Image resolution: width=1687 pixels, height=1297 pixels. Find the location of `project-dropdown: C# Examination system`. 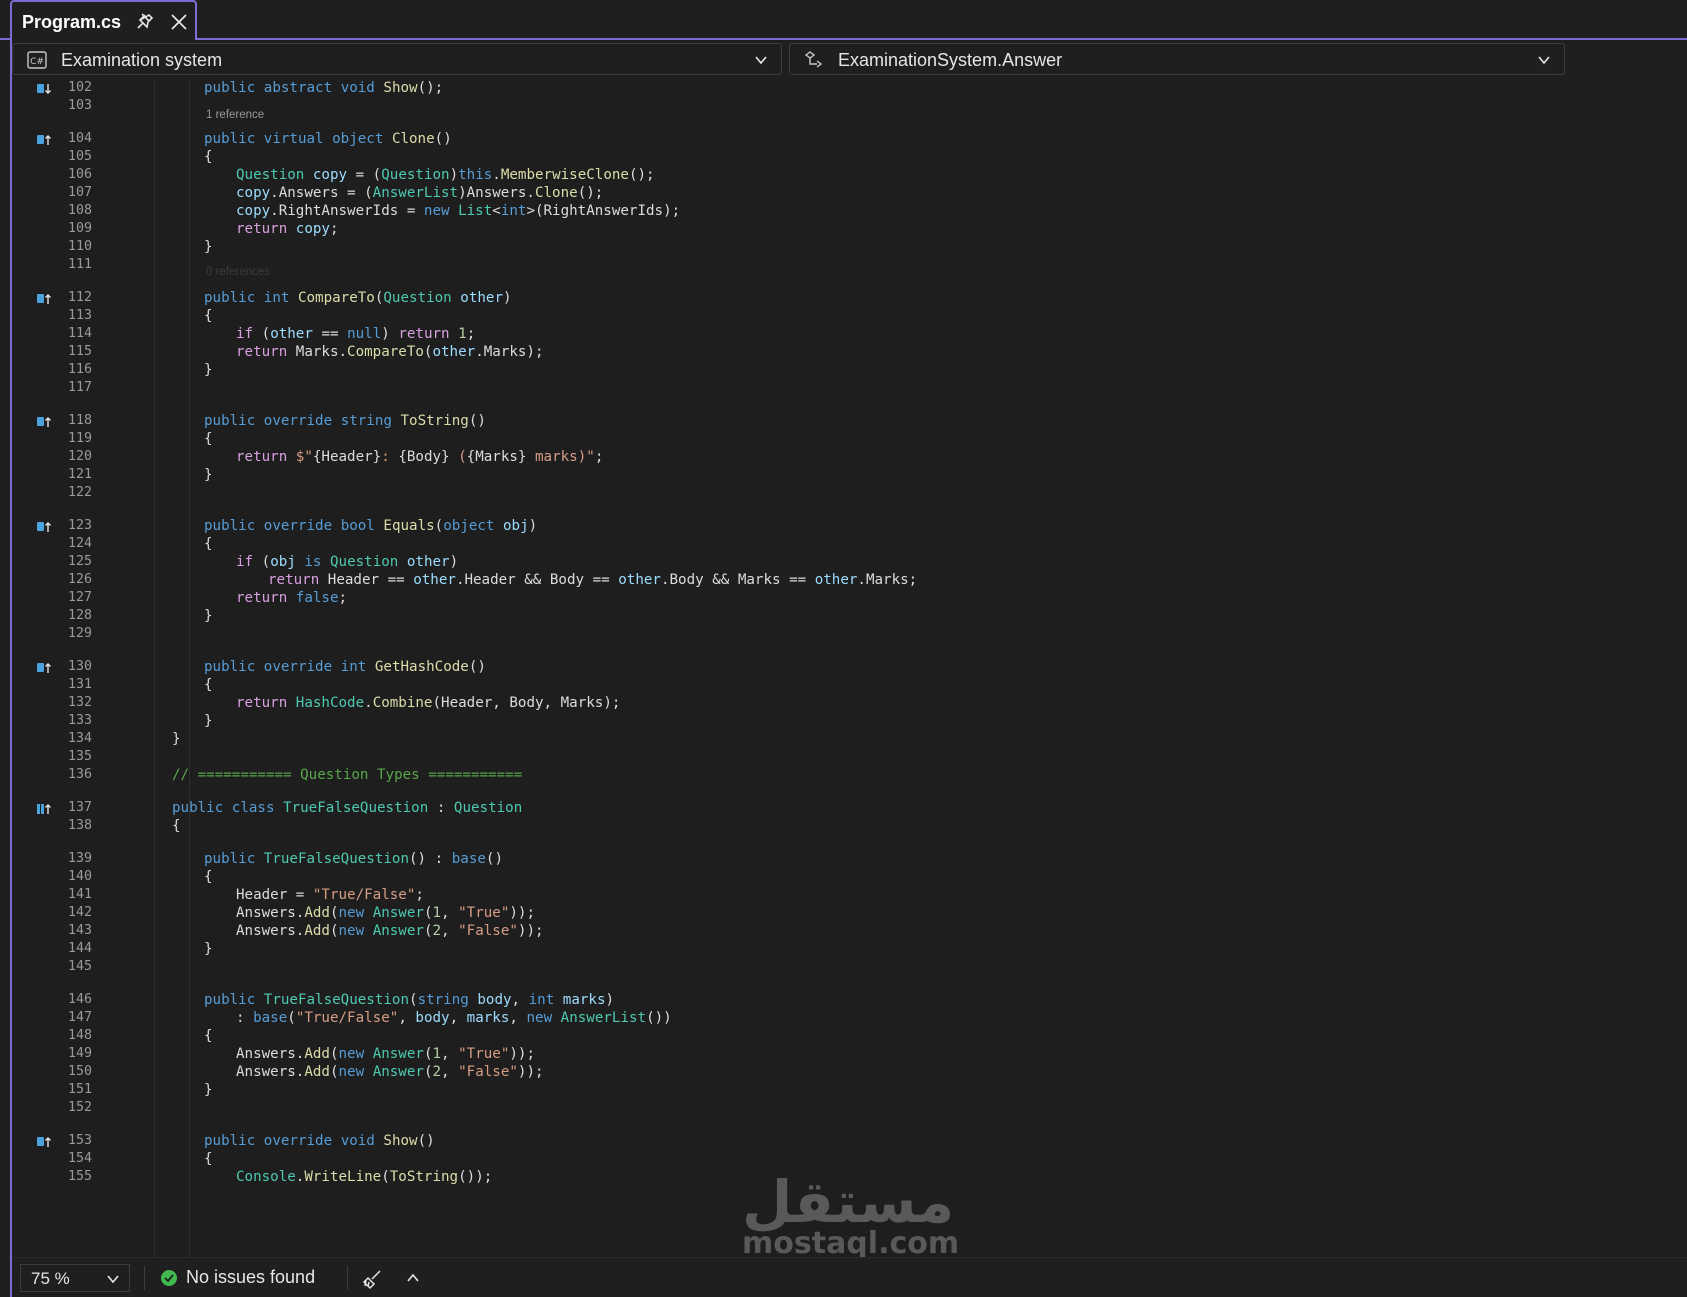

project-dropdown: C# Examination system is located at coordinates (397, 59).